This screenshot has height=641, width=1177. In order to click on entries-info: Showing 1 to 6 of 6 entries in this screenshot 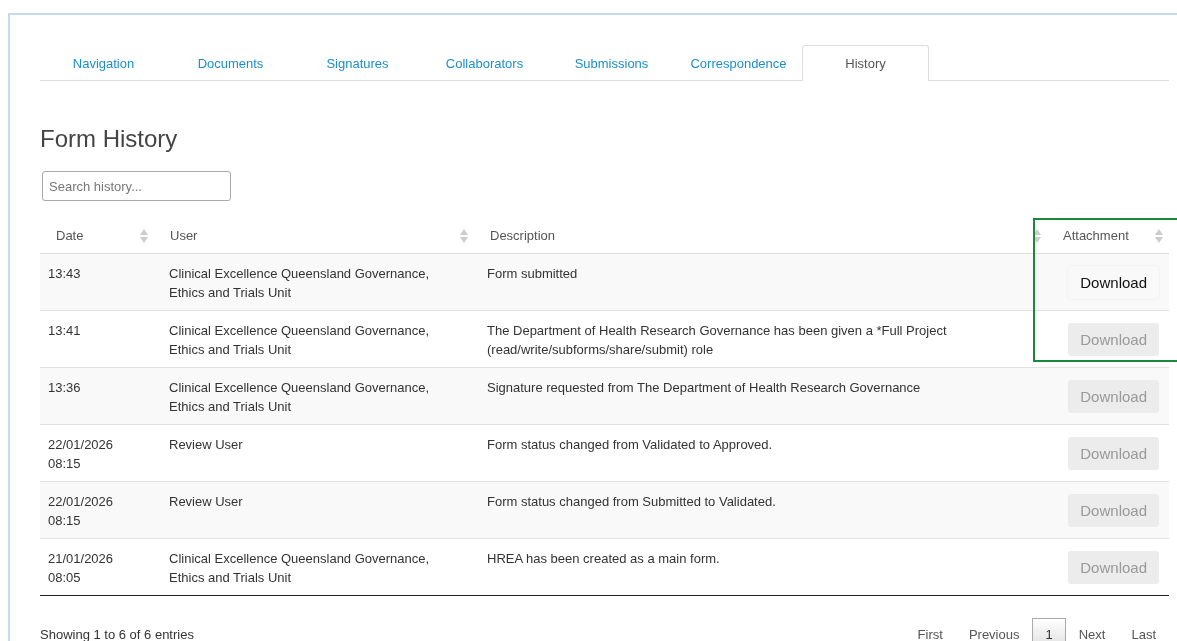, I will do `click(117, 634)`.